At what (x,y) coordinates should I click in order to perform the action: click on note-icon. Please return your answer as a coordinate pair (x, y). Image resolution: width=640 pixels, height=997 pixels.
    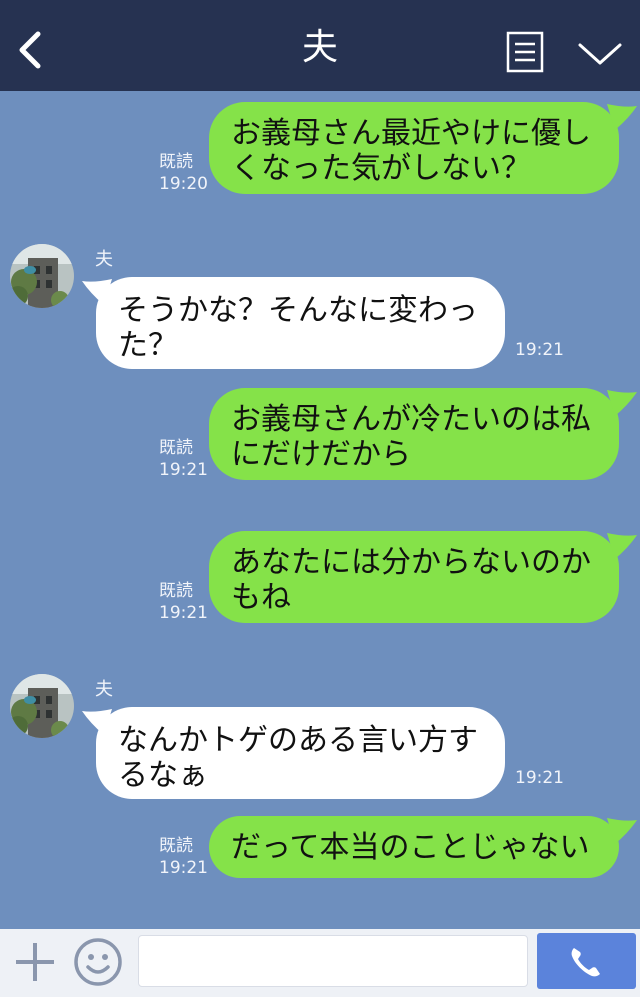
    Looking at the image, I should click on (525, 52).